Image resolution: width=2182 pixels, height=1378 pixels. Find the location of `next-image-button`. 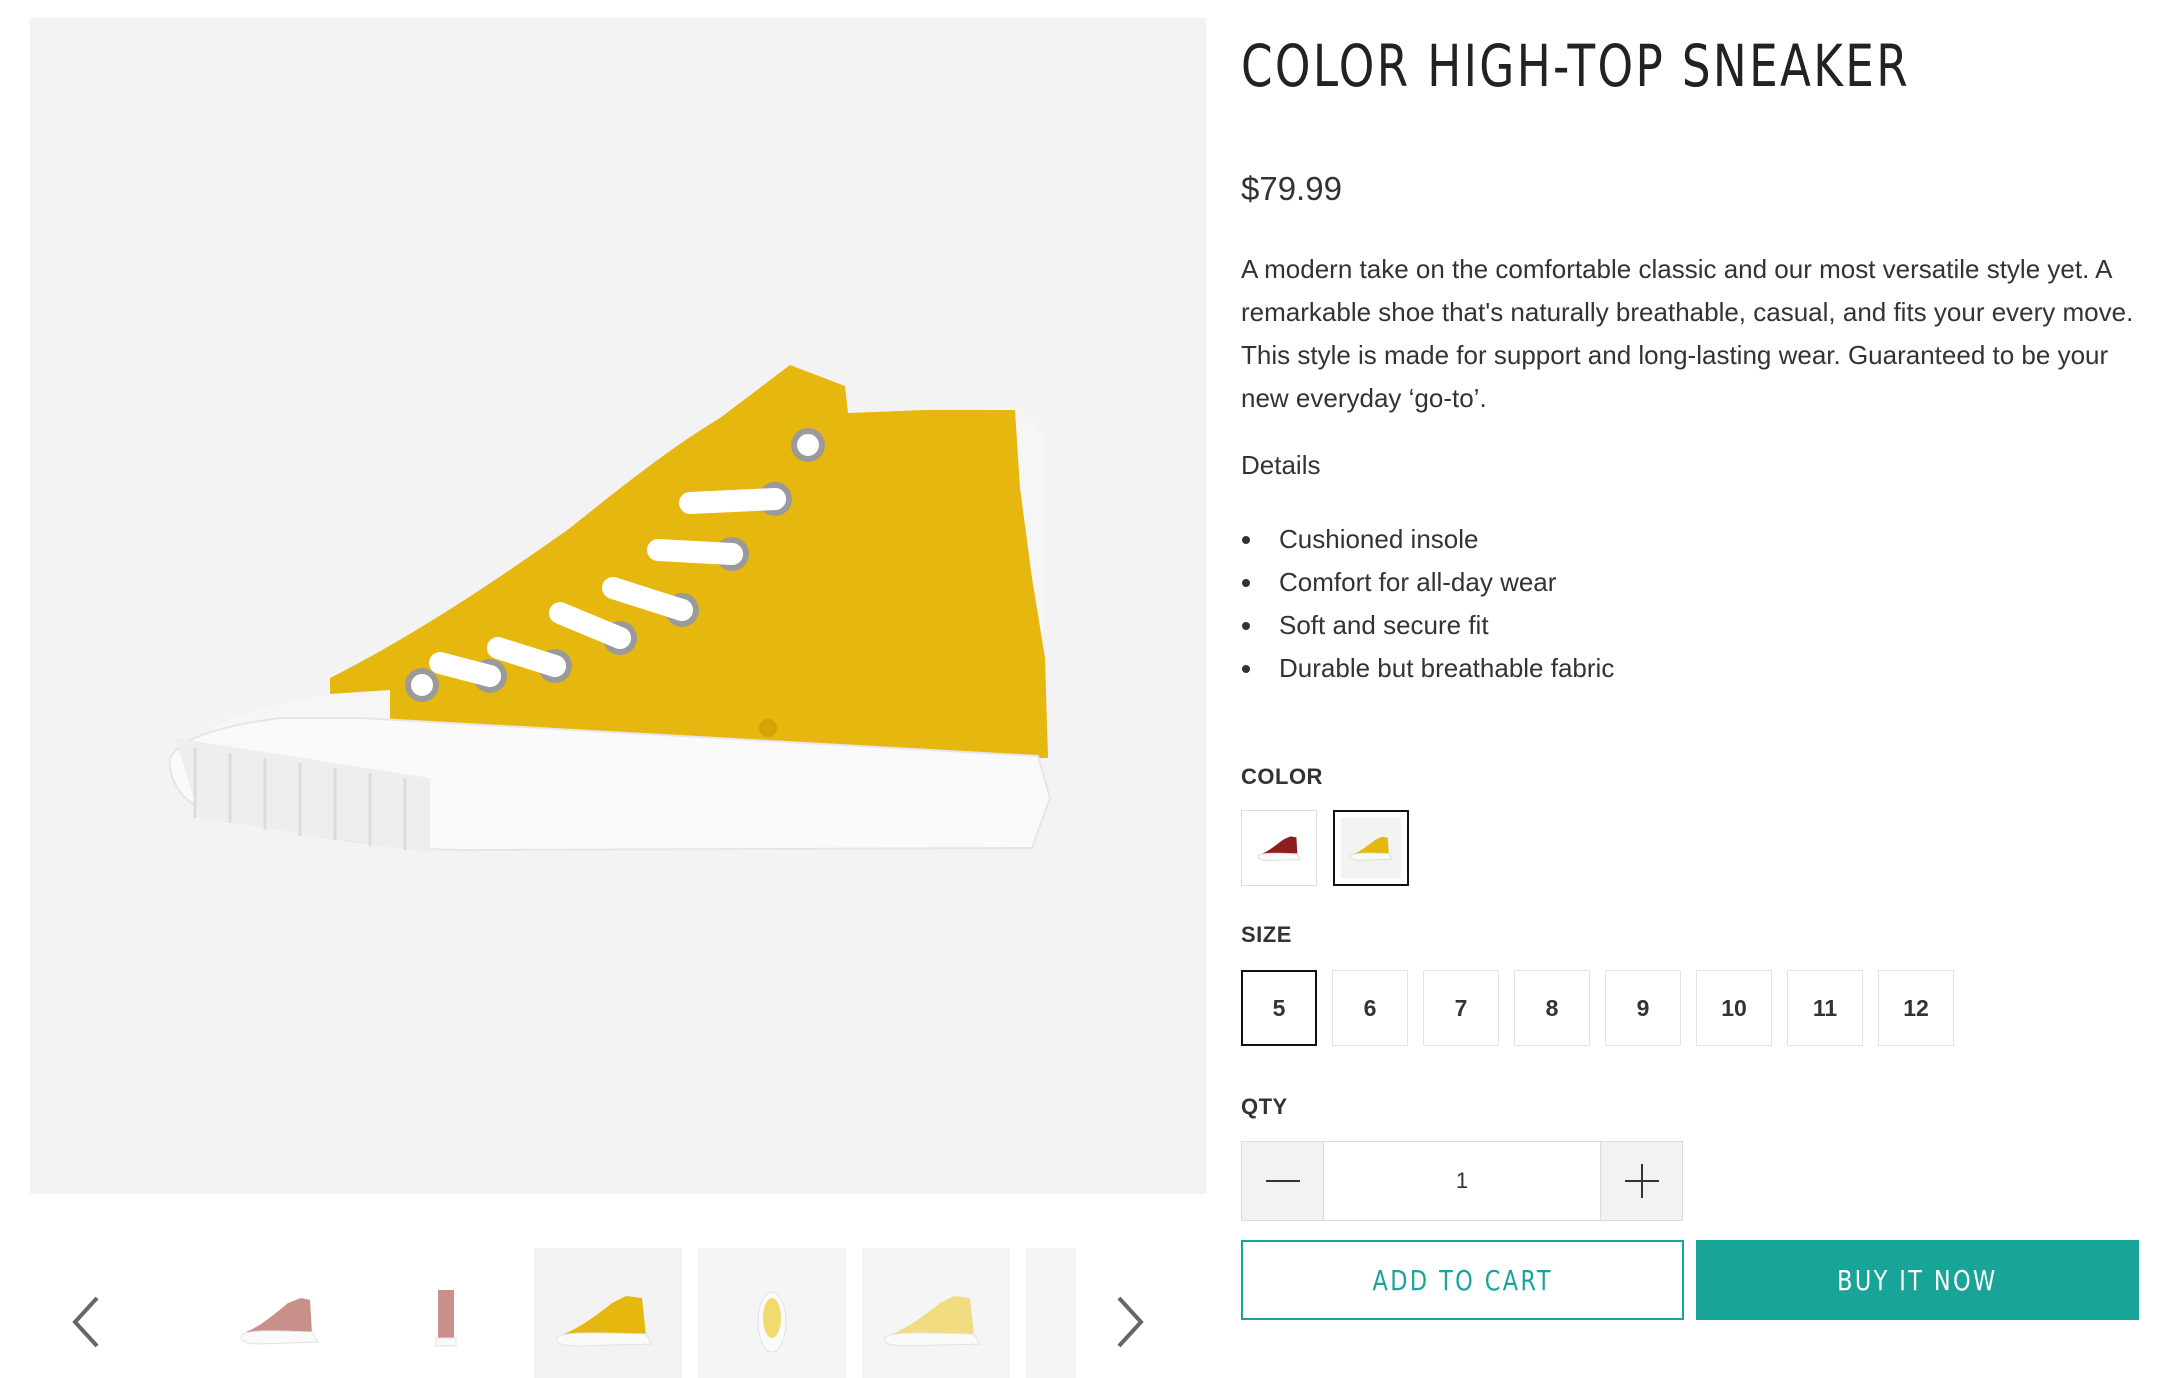

next-image-button is located at coordinates (1130, 1322).